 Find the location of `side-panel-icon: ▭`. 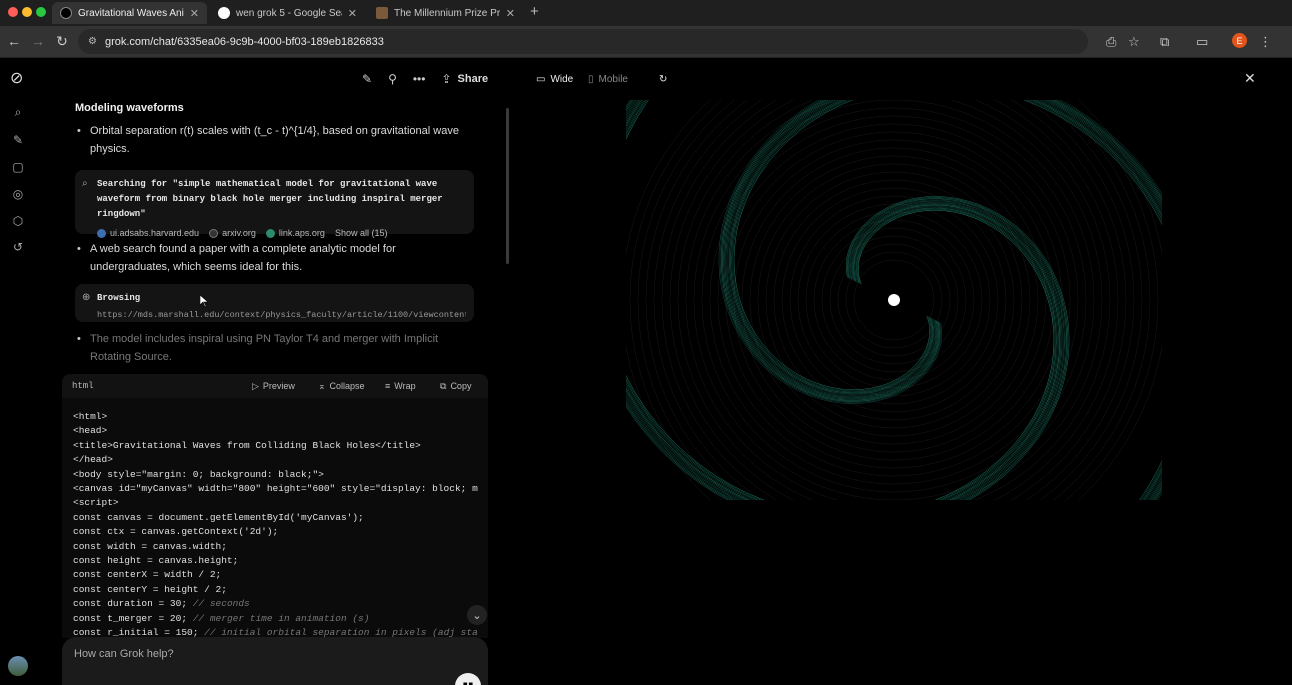

side-panel-icon: ▭ is located at coordinates (1202, 42).